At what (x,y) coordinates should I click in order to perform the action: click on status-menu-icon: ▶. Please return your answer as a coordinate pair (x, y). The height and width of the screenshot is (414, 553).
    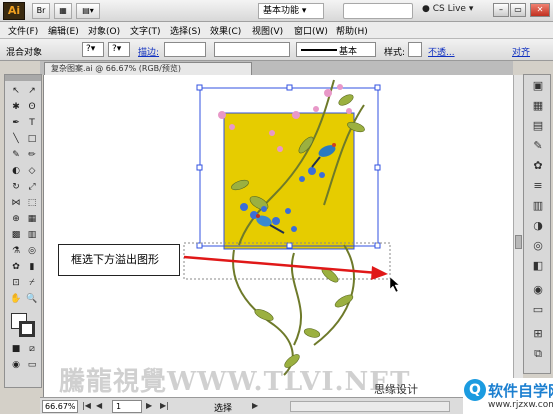
    Looking at the image, I should click on (255, 405).